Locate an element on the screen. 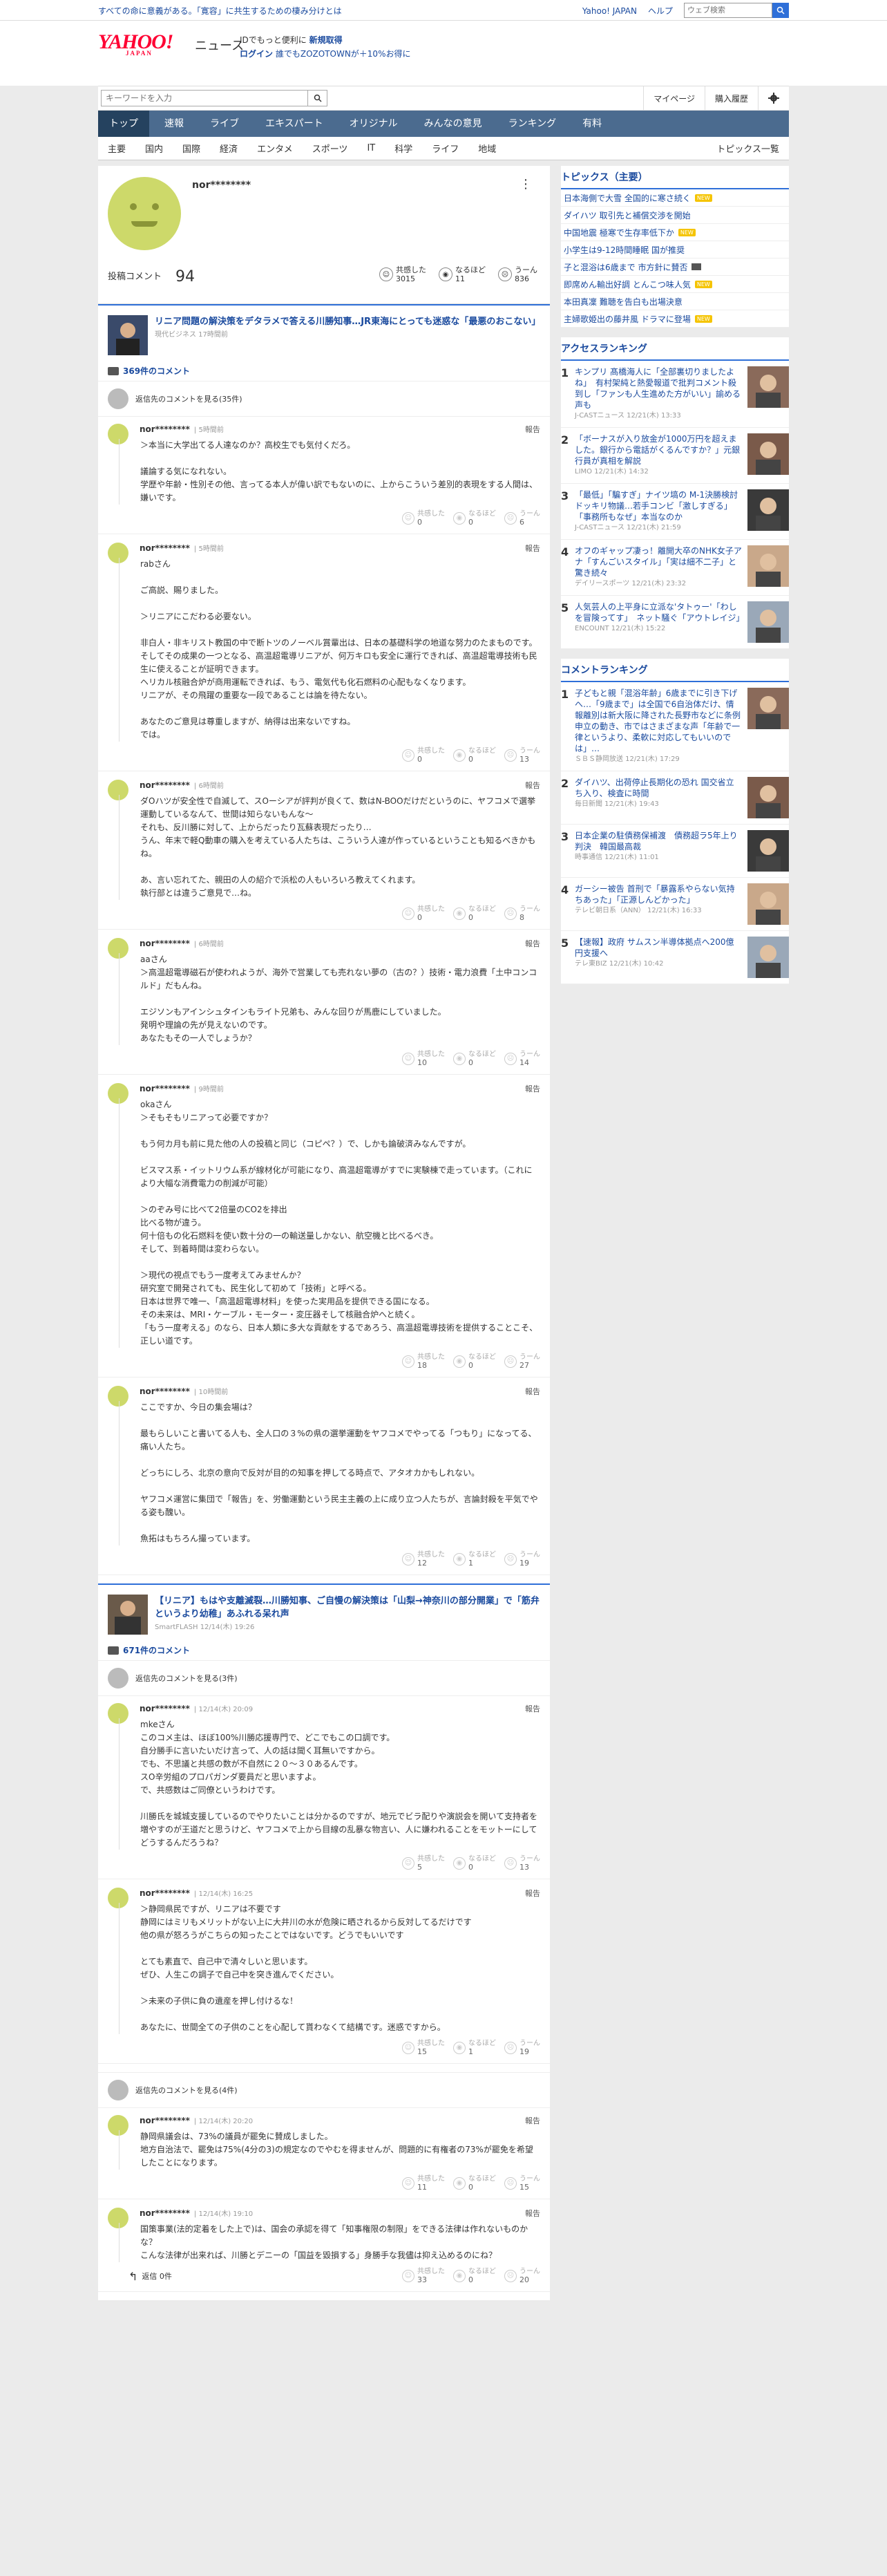 The image size is (887, 2576). comment-author: nor******** | 12/14(木) 19:10 is located at coordinates (340, 2213).